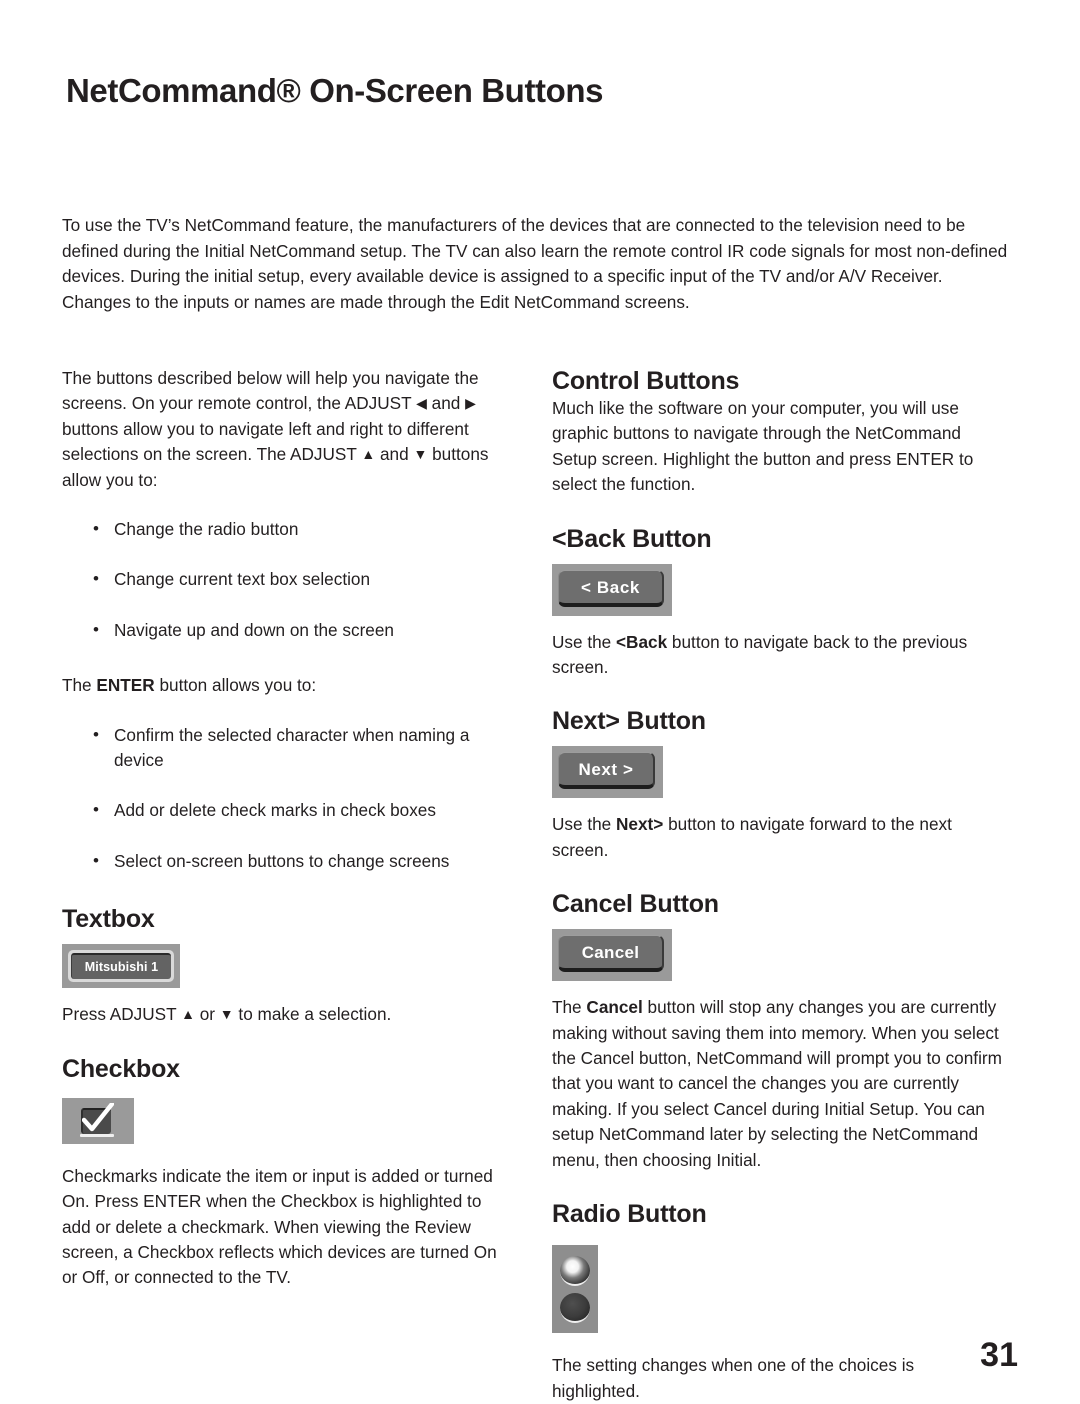 The width and height of the screenshot is (1080, 1404). I want to click on back-body-keyword: <Back, so click(642, 641).